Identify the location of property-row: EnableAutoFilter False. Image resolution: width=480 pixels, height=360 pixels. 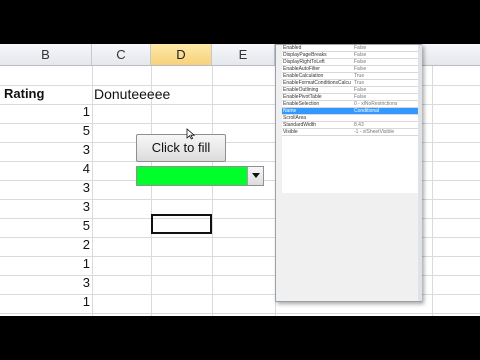
(350, 69).